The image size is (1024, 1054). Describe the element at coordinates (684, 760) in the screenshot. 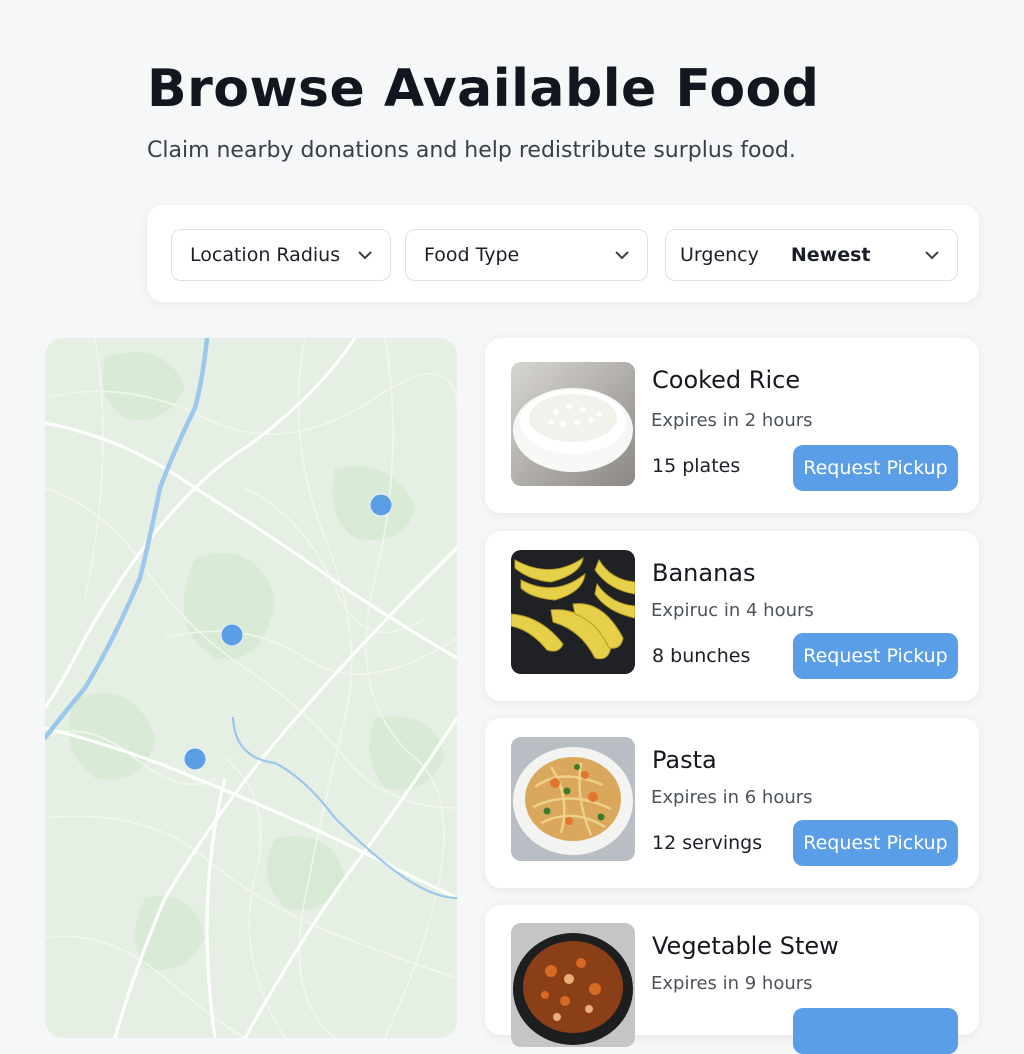

I see `listing-title: Pasta` at that location.